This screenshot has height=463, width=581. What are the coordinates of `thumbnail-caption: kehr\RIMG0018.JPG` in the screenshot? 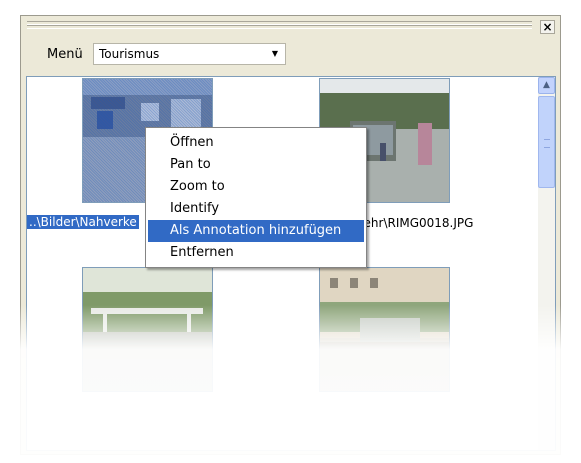 It's located at (415, 223).